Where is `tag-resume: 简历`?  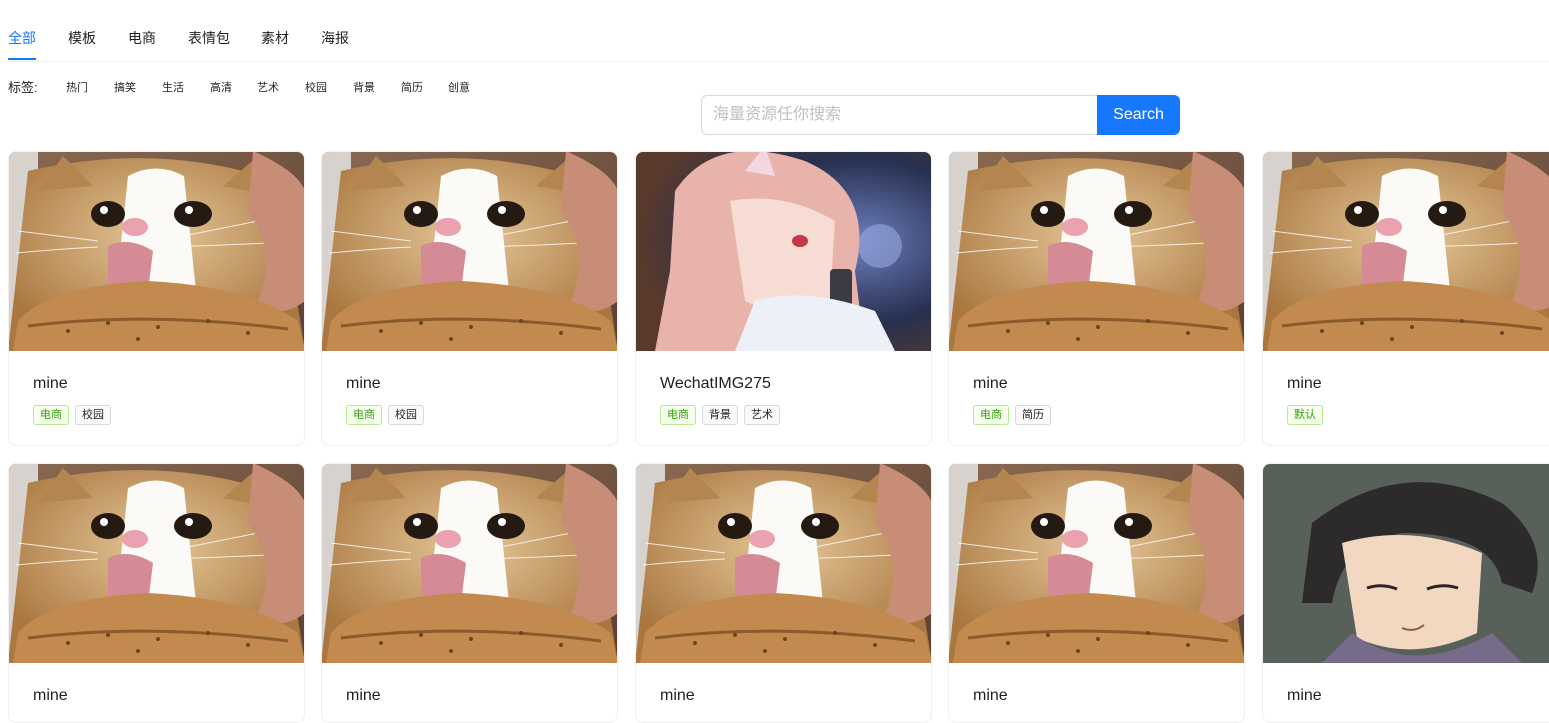 tag-resume: 简历 is located at coordinates (412, 88).